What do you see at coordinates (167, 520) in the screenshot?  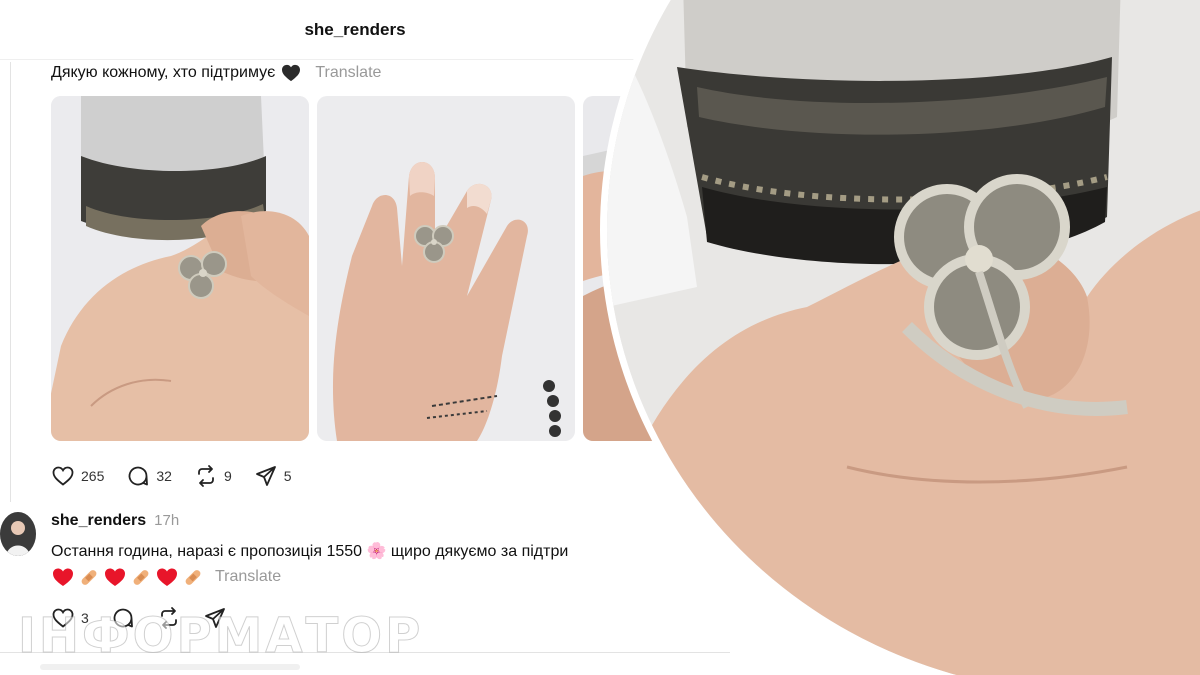 I see `timestamp: 17h` at bounding box center [167, 520].